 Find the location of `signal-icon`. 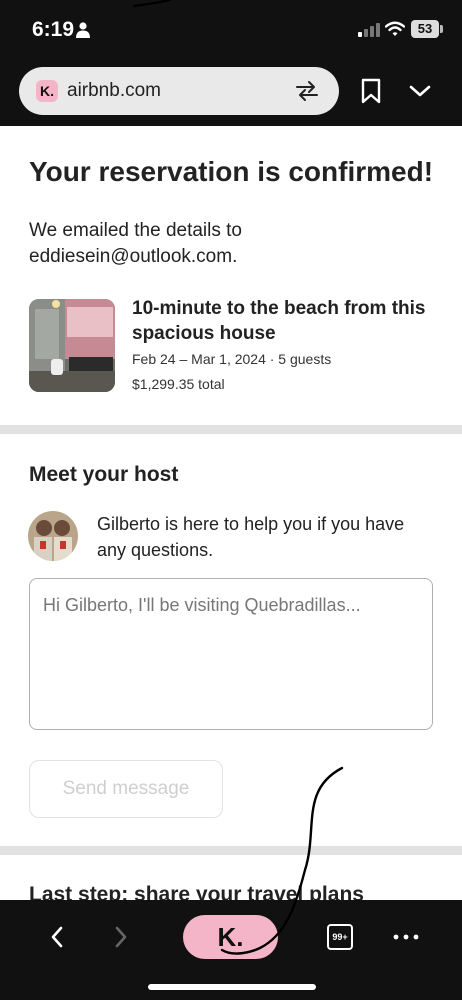

signal-icon is located at coordinates (369, 30).